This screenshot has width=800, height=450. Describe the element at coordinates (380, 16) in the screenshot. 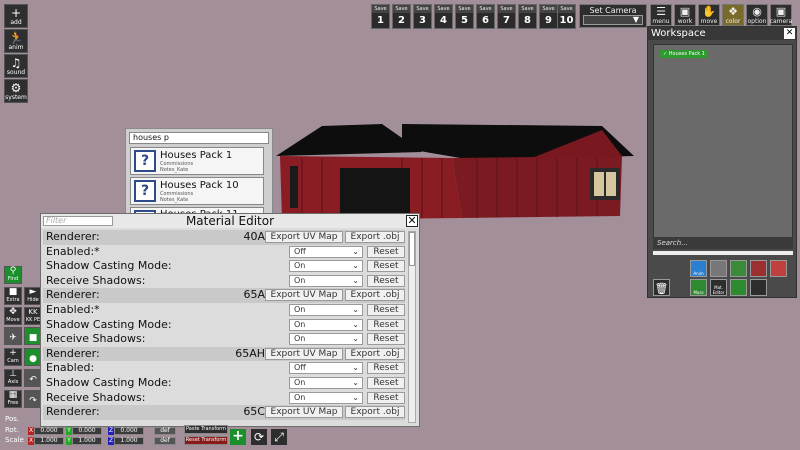

I see `save-slot-1: Save 1` at that location.